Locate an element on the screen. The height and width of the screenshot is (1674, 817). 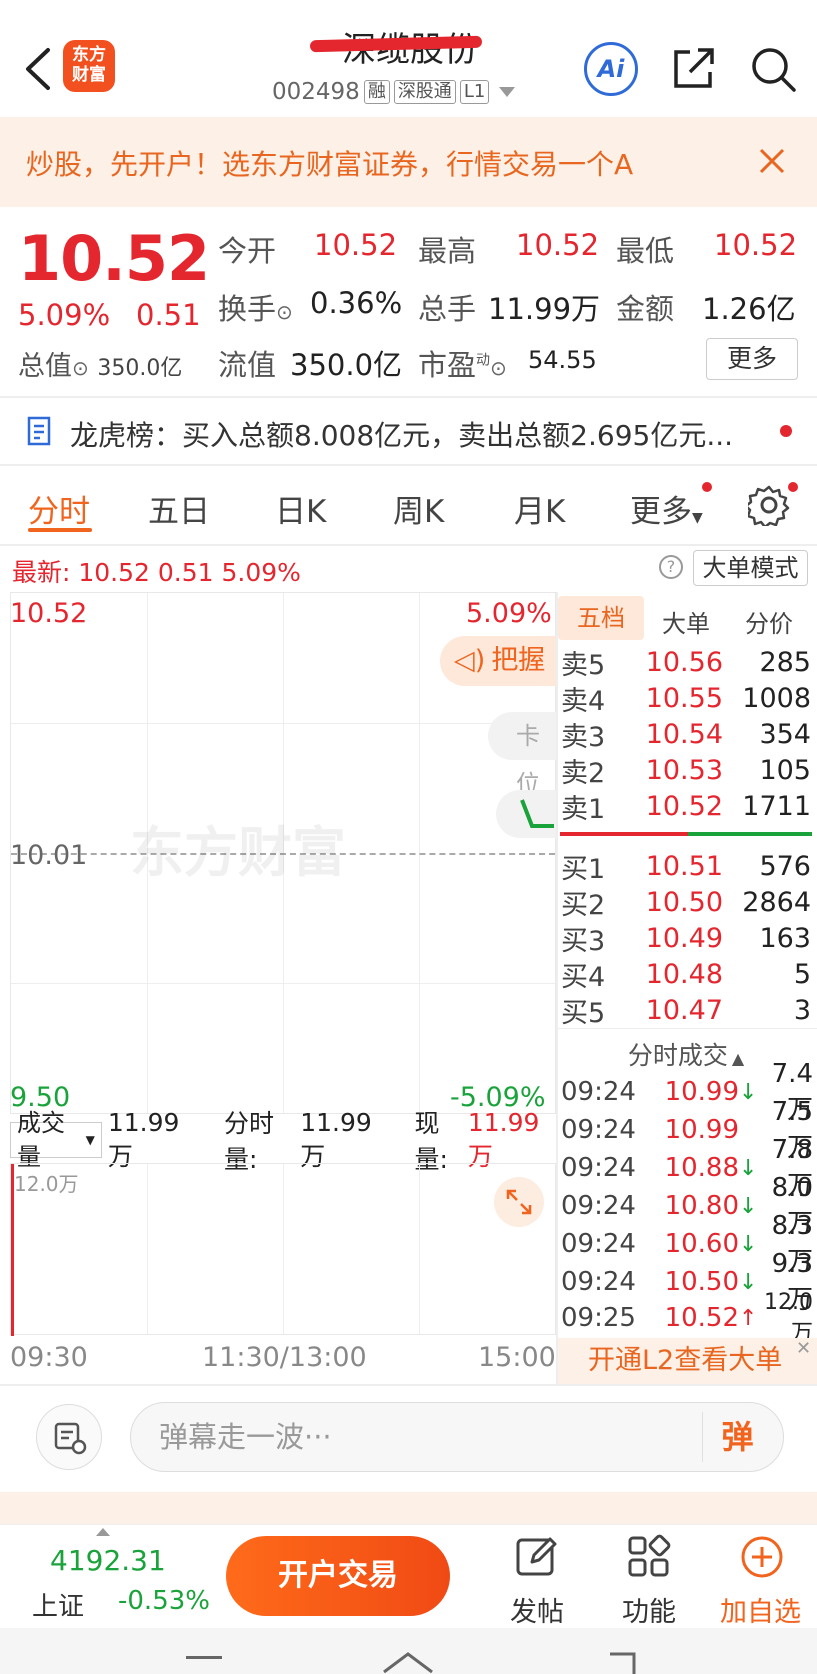
margin-tag: 融 is located at coordinates (376, 92).